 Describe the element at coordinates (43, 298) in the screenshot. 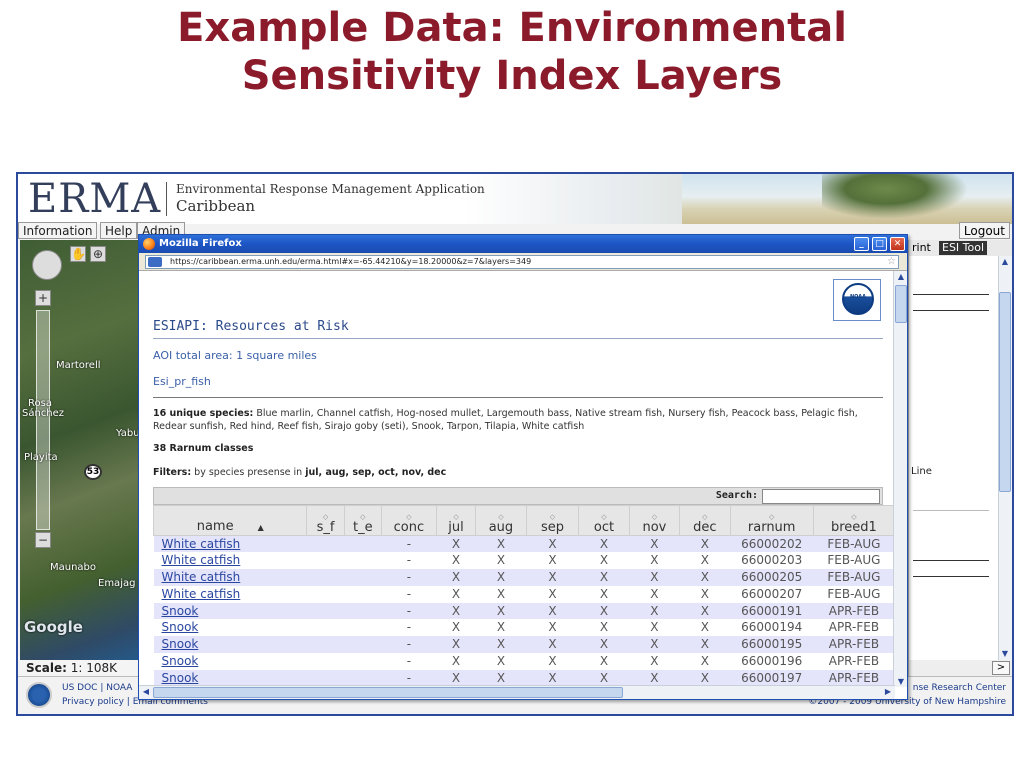

I see `zoom-in-icon: +` at that location.